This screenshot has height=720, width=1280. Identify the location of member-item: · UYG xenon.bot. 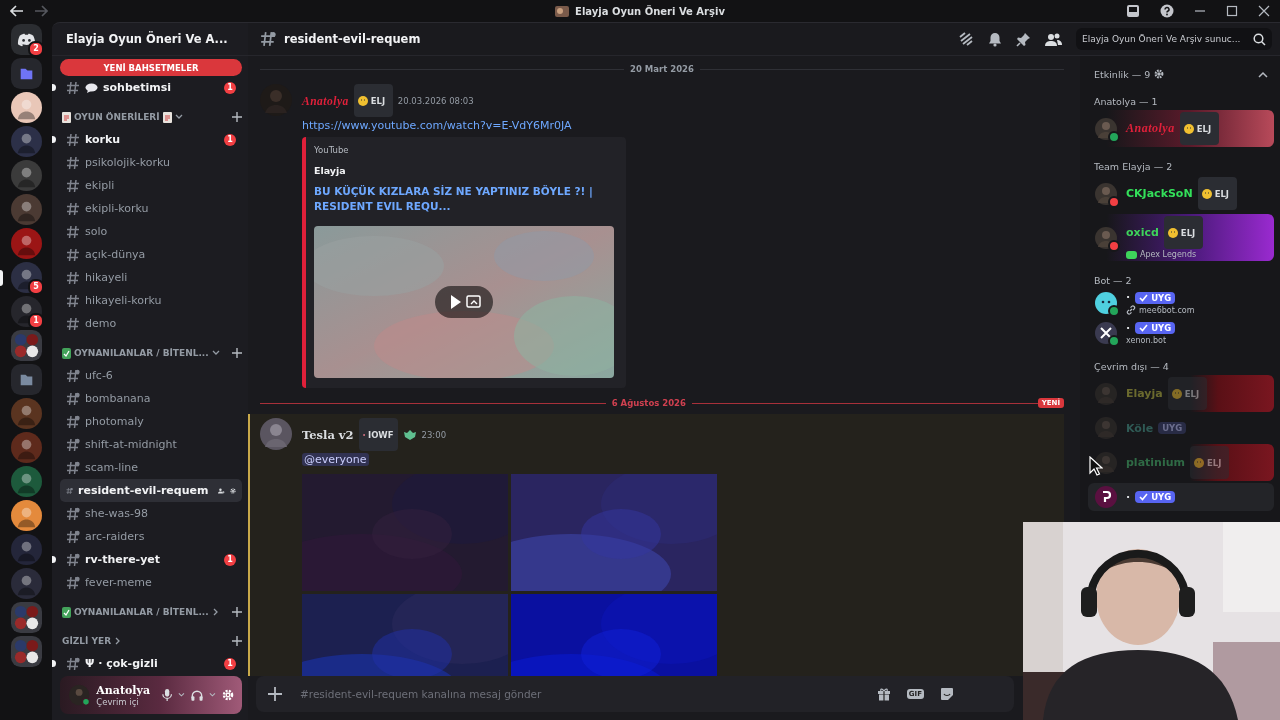
(1181, 333).